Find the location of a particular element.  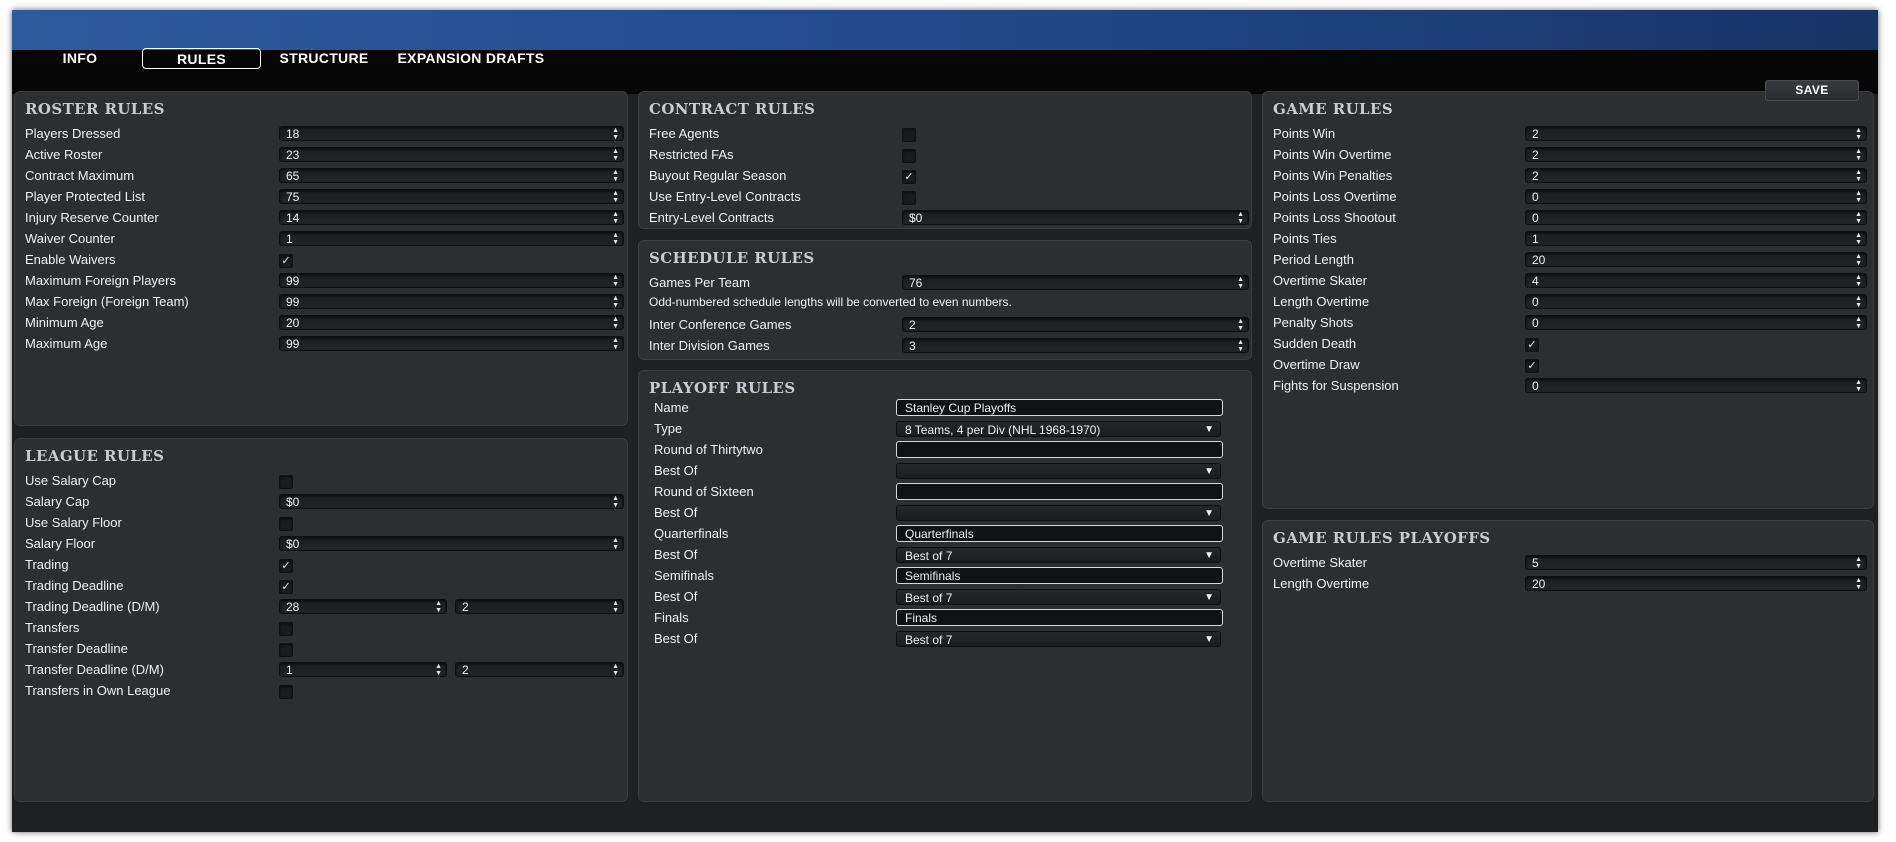

round16-best-of-dropdown: ▼ is located at coordinates (1058, 513).